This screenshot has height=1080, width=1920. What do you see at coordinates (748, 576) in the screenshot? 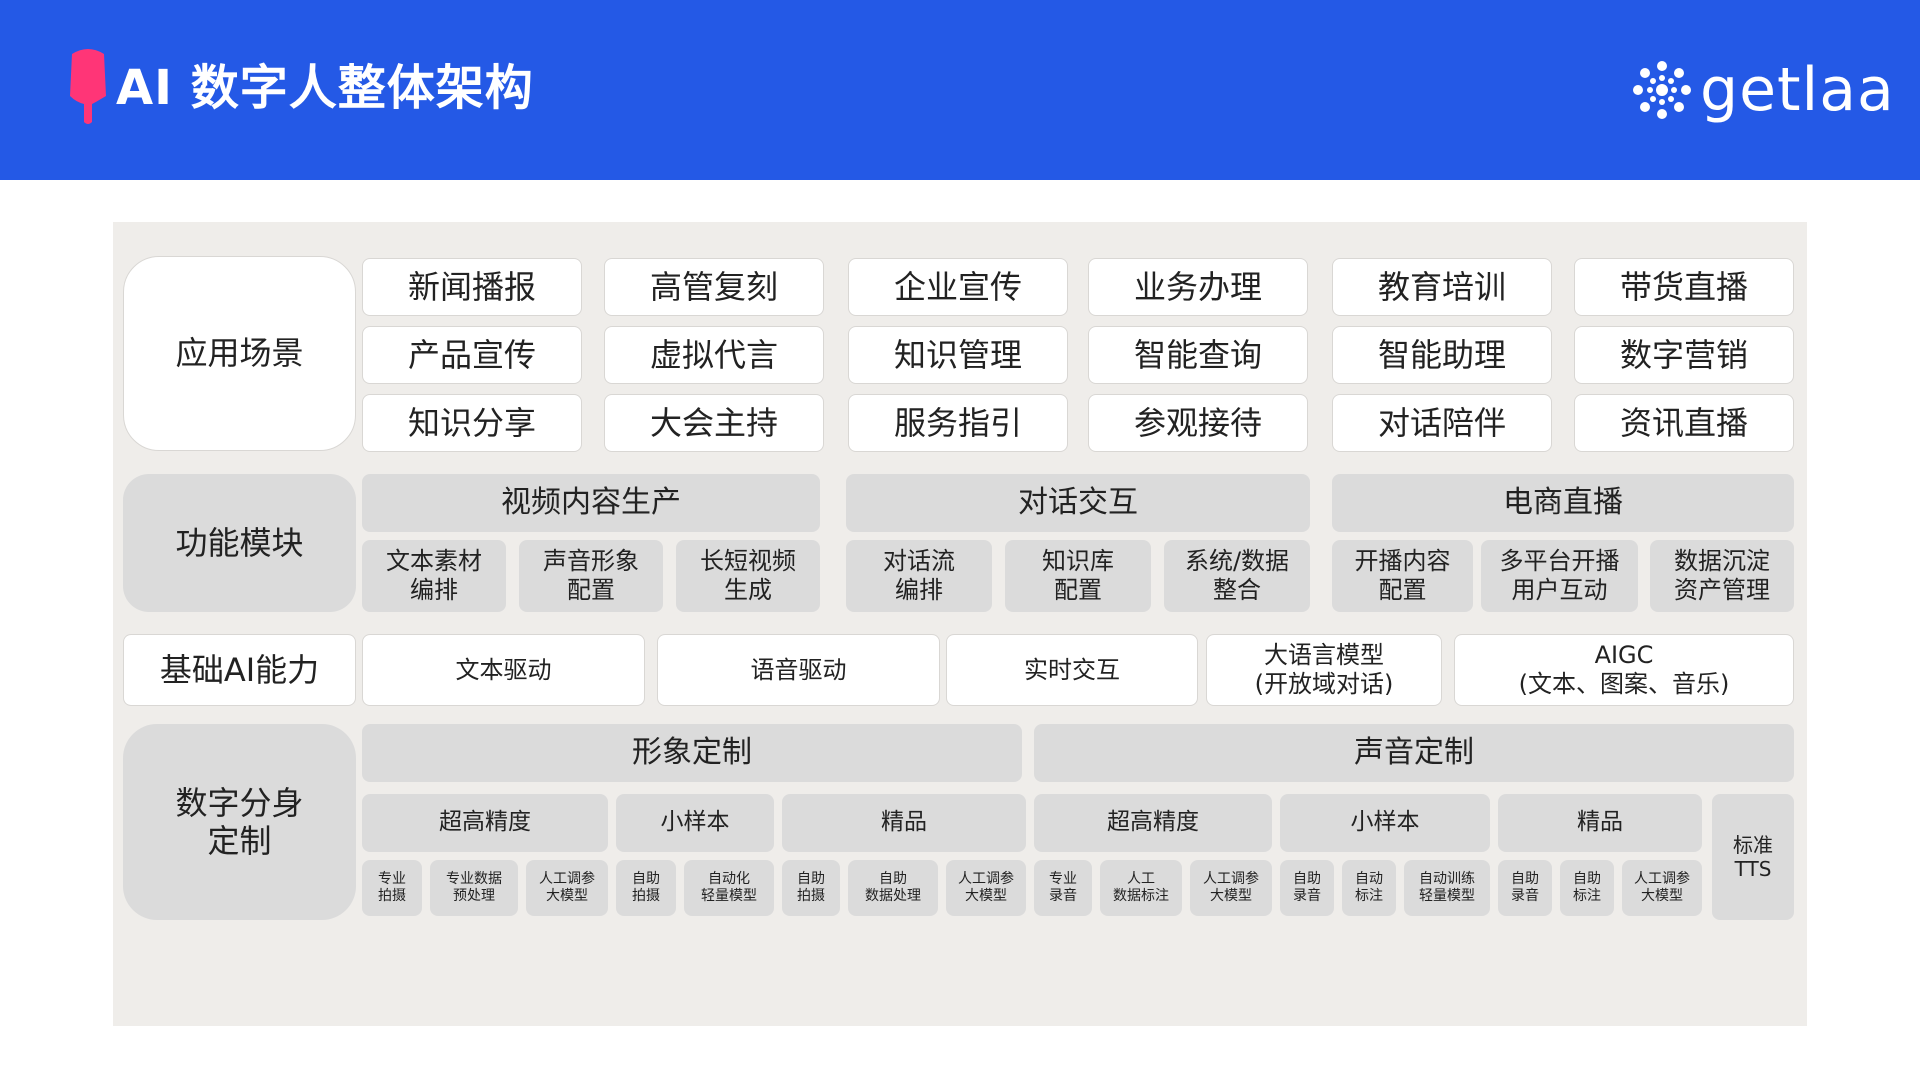
I see `module-item: 长短视频 生成` at bounding box center [748, 576].